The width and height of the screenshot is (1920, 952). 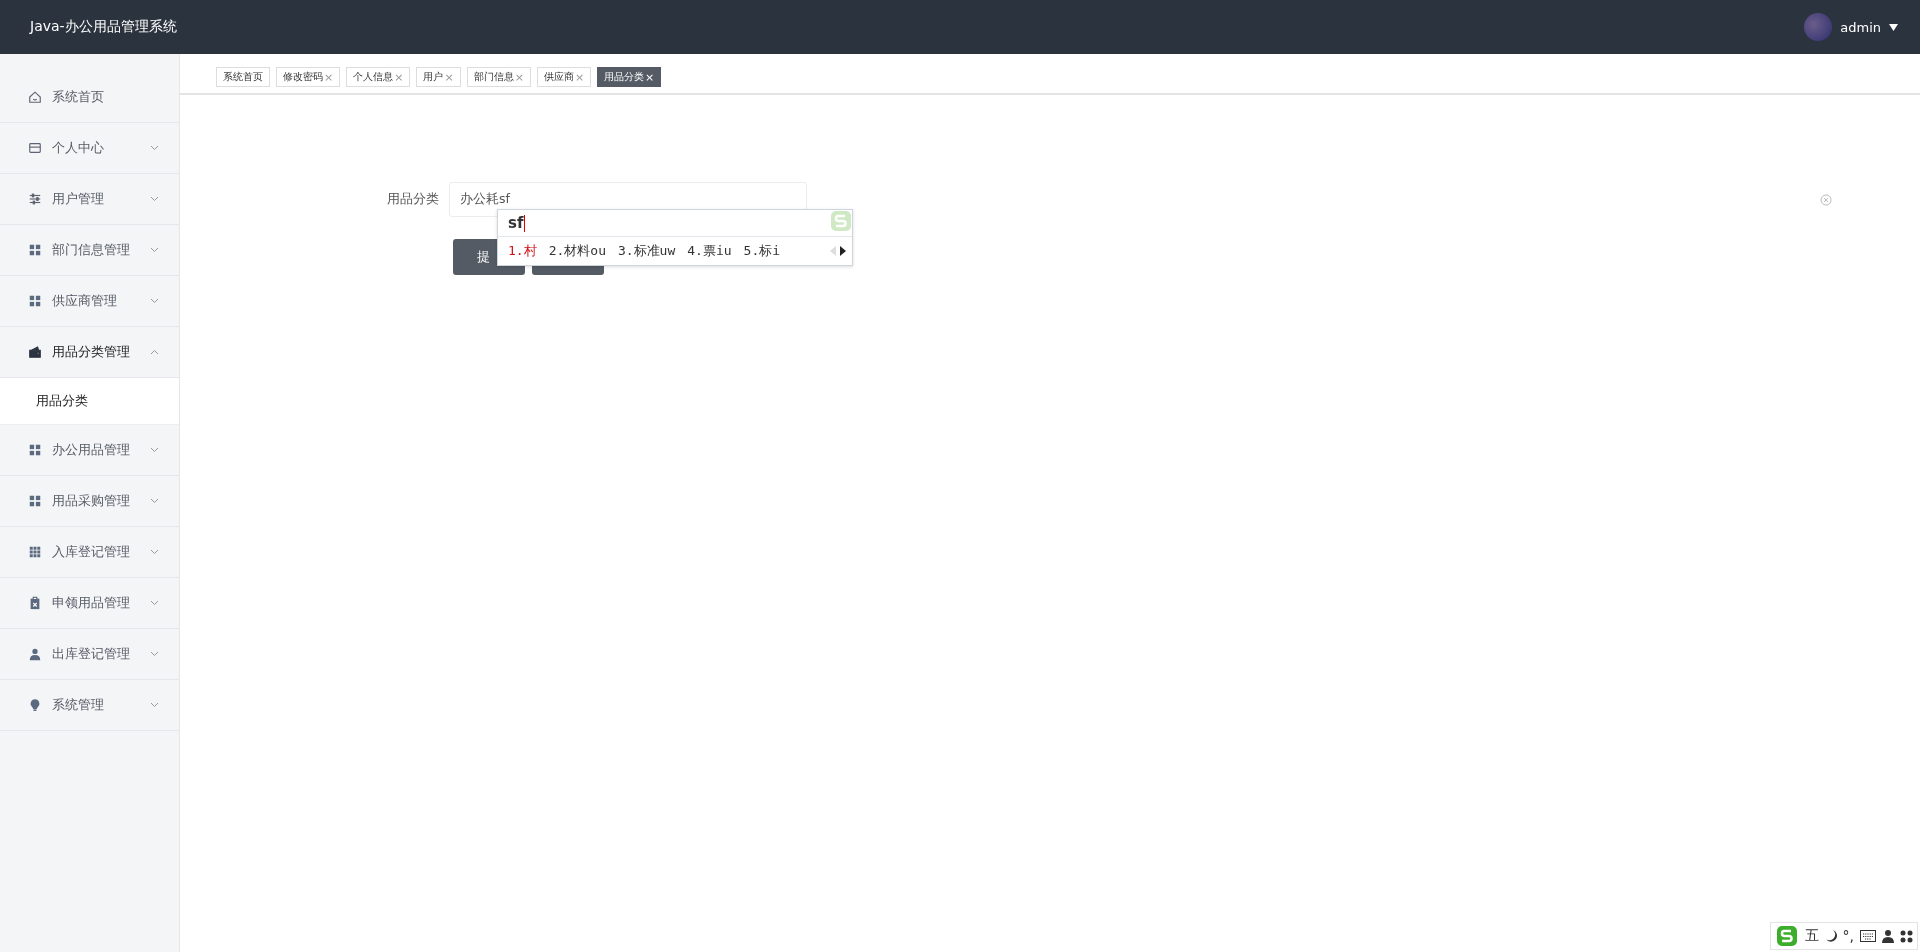 I want to click on submenu-item: 用品分类, so click(x=89, y=401).